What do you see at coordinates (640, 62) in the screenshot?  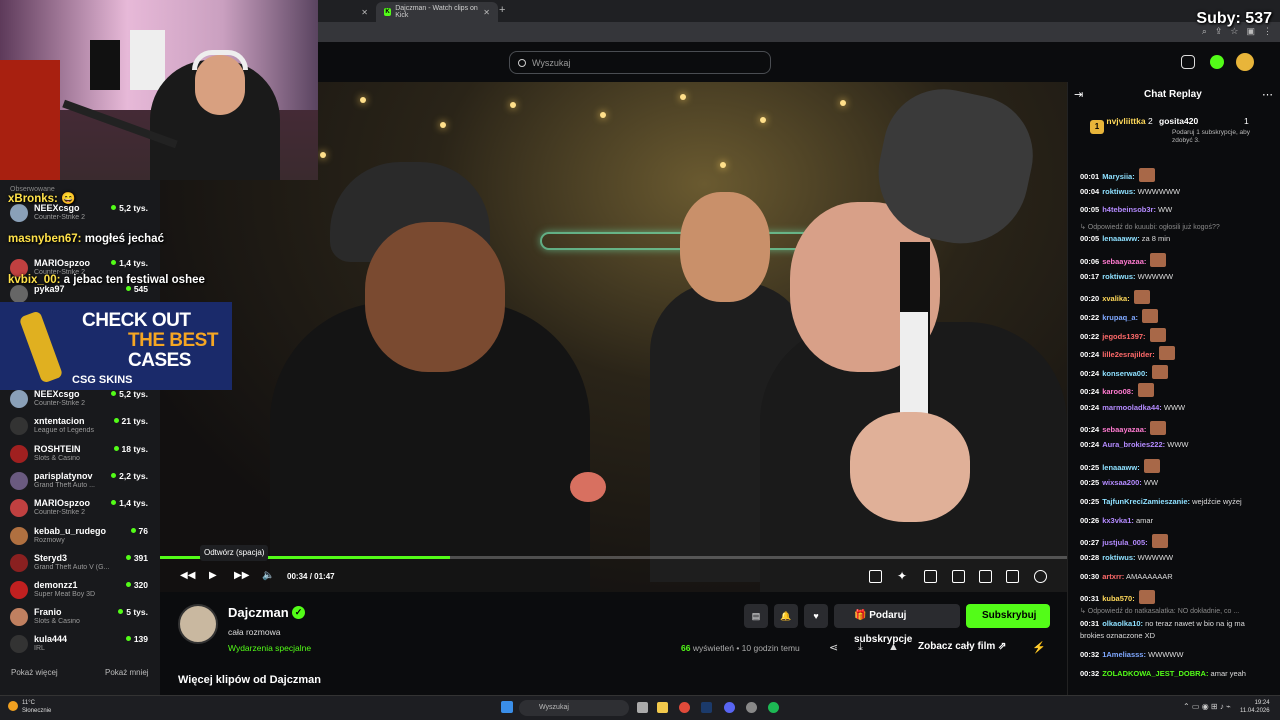 I see `search-input: Wyszukaj` at bounding box center [640, 62].